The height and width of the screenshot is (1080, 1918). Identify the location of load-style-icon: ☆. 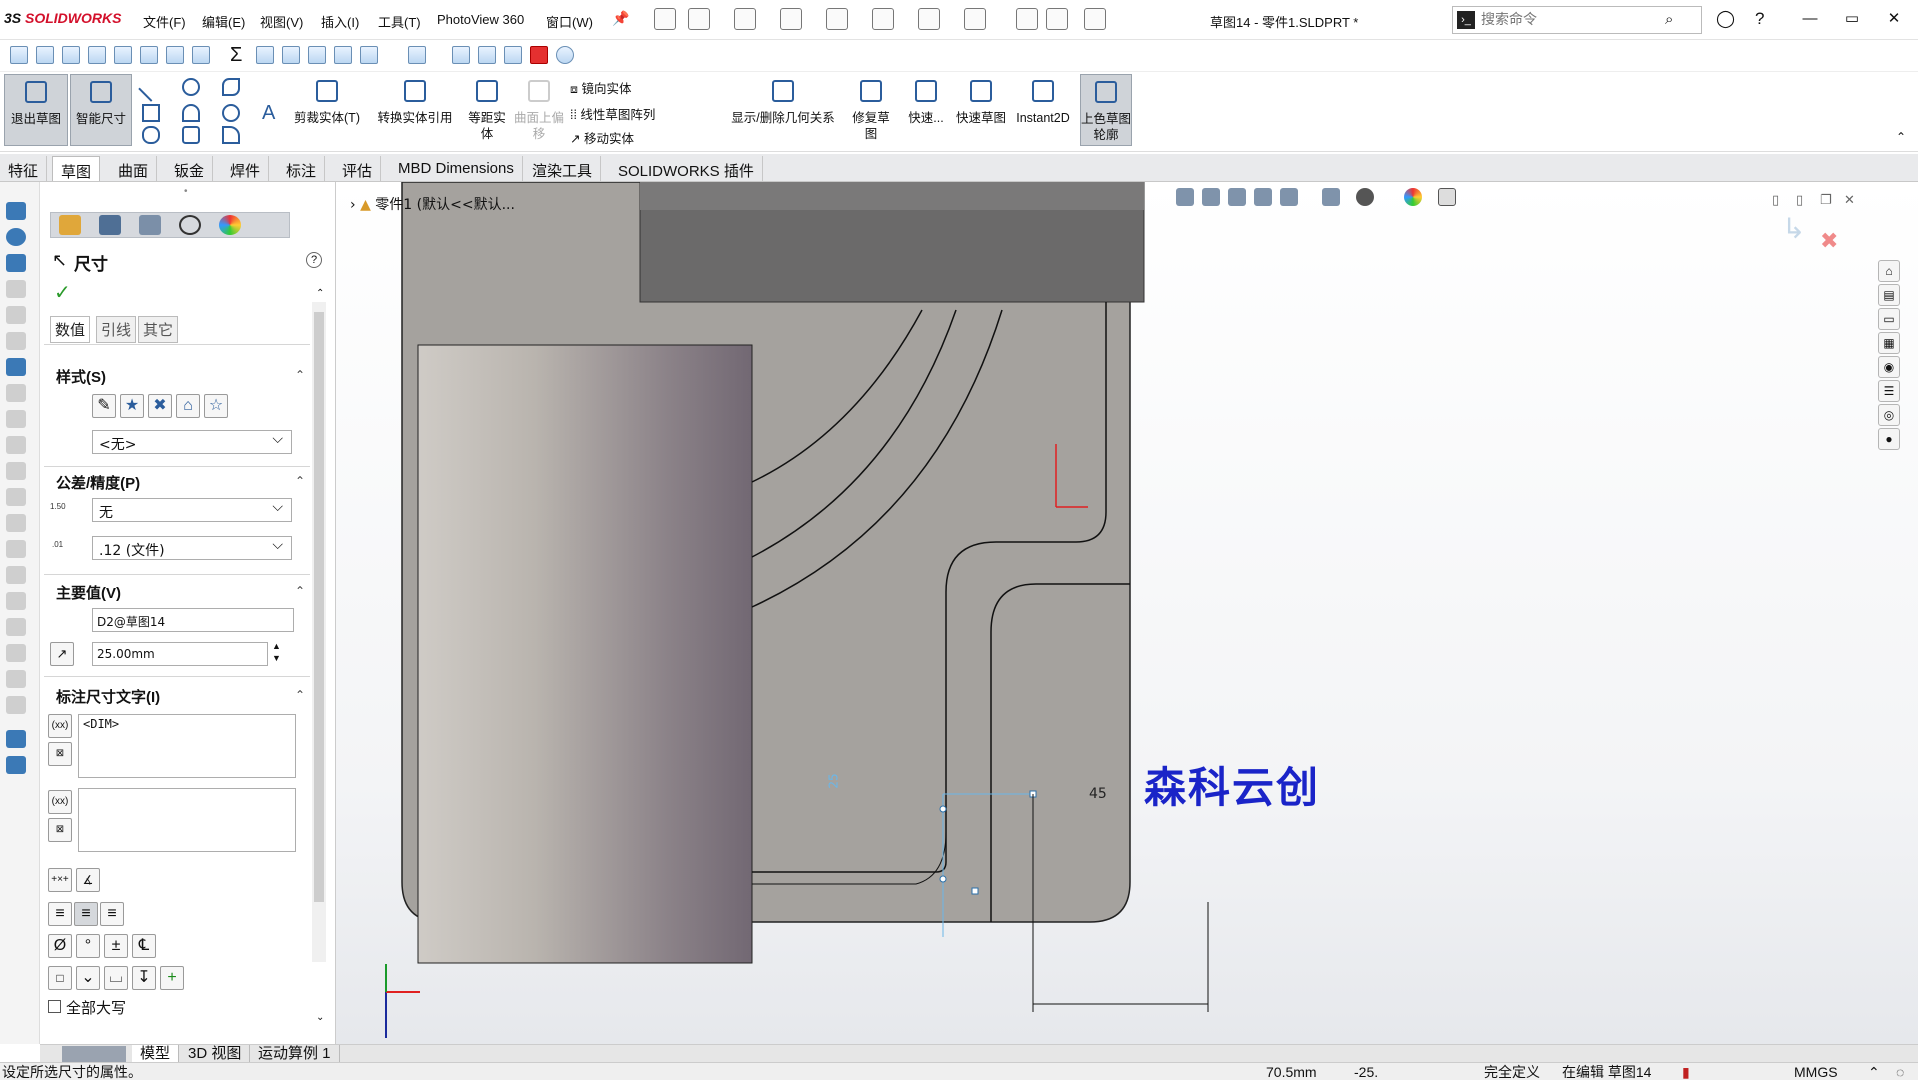
(216, 406).